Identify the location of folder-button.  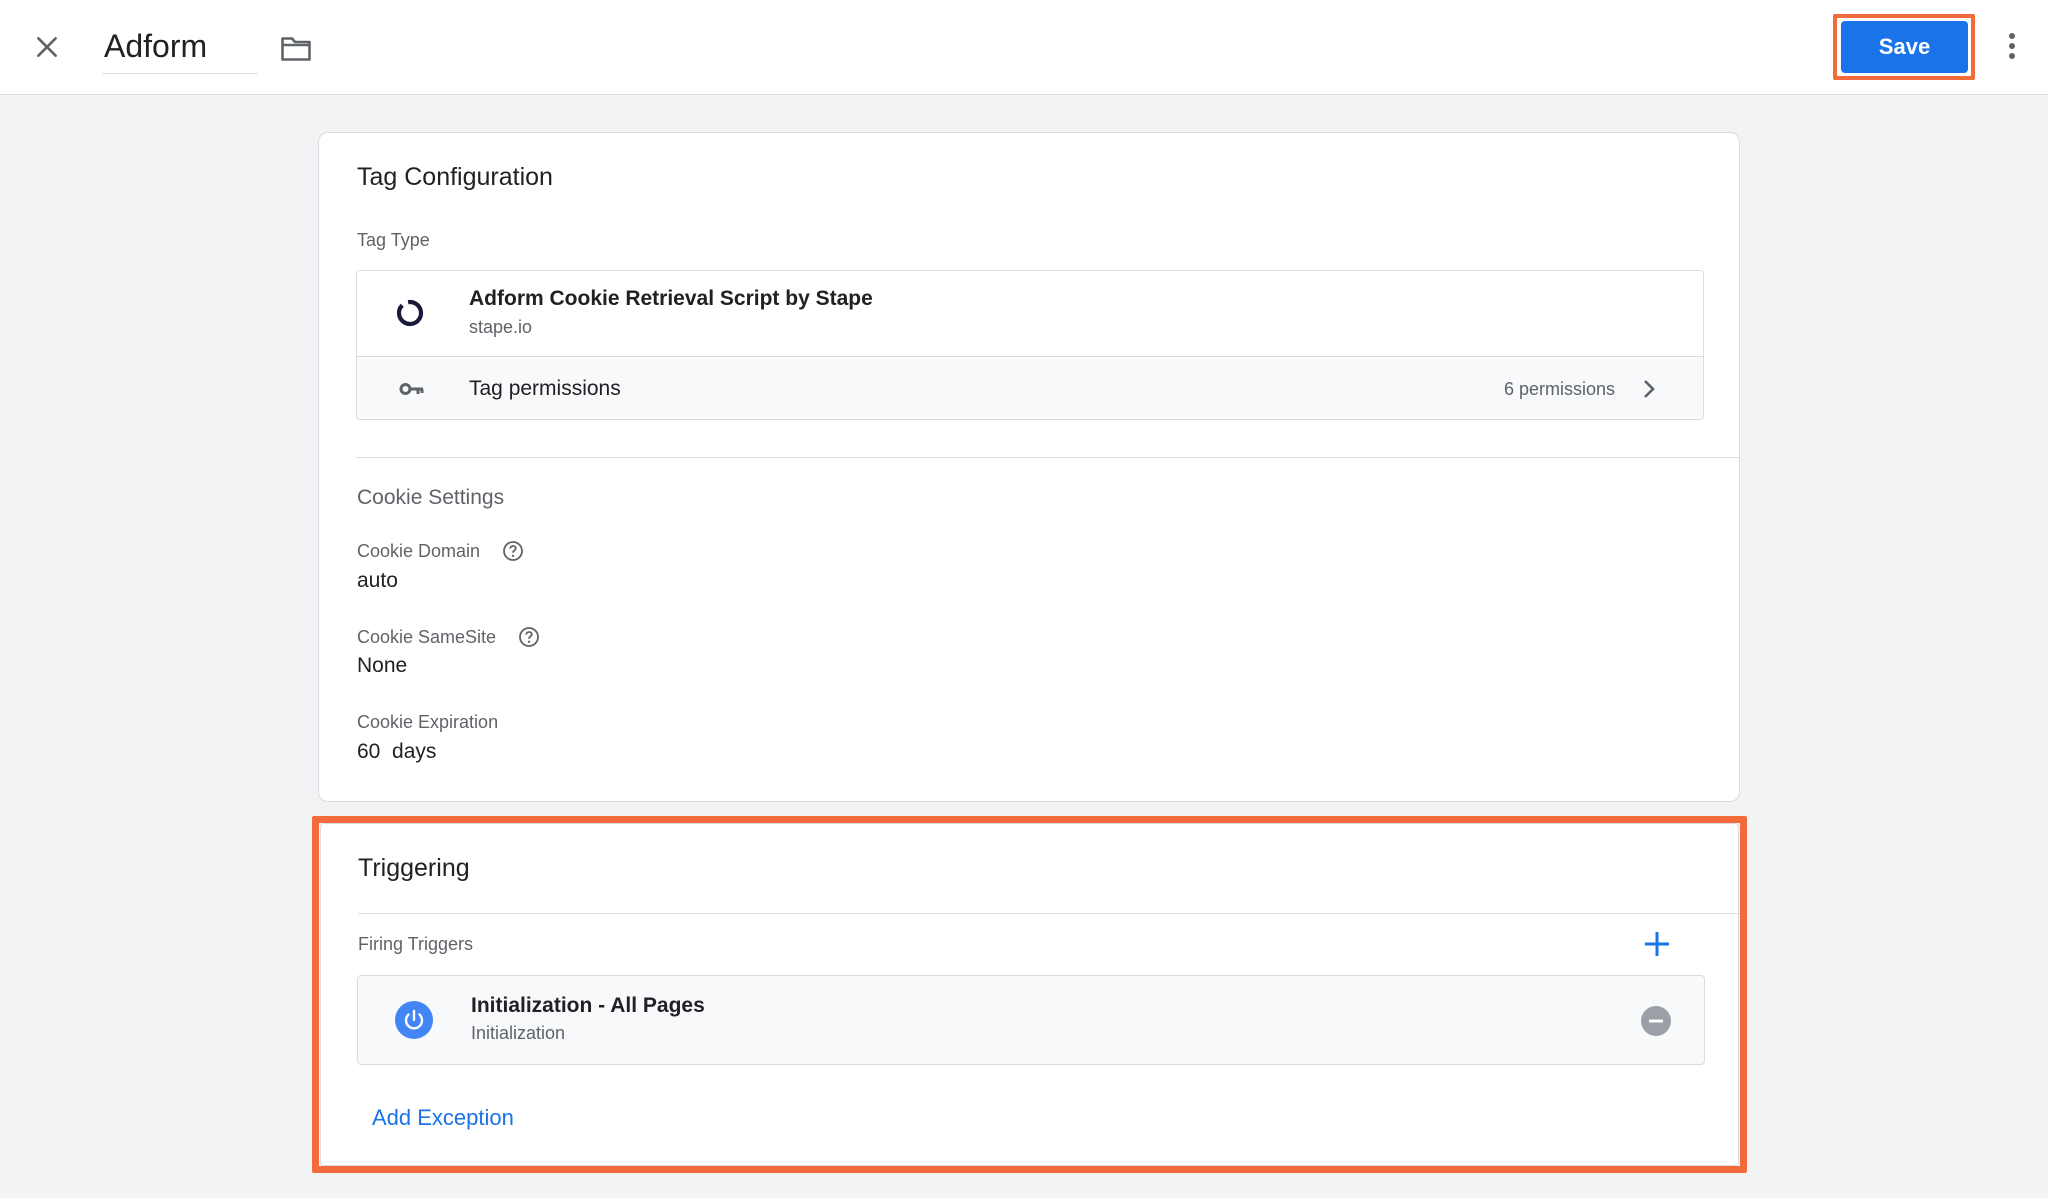
(296, 48).